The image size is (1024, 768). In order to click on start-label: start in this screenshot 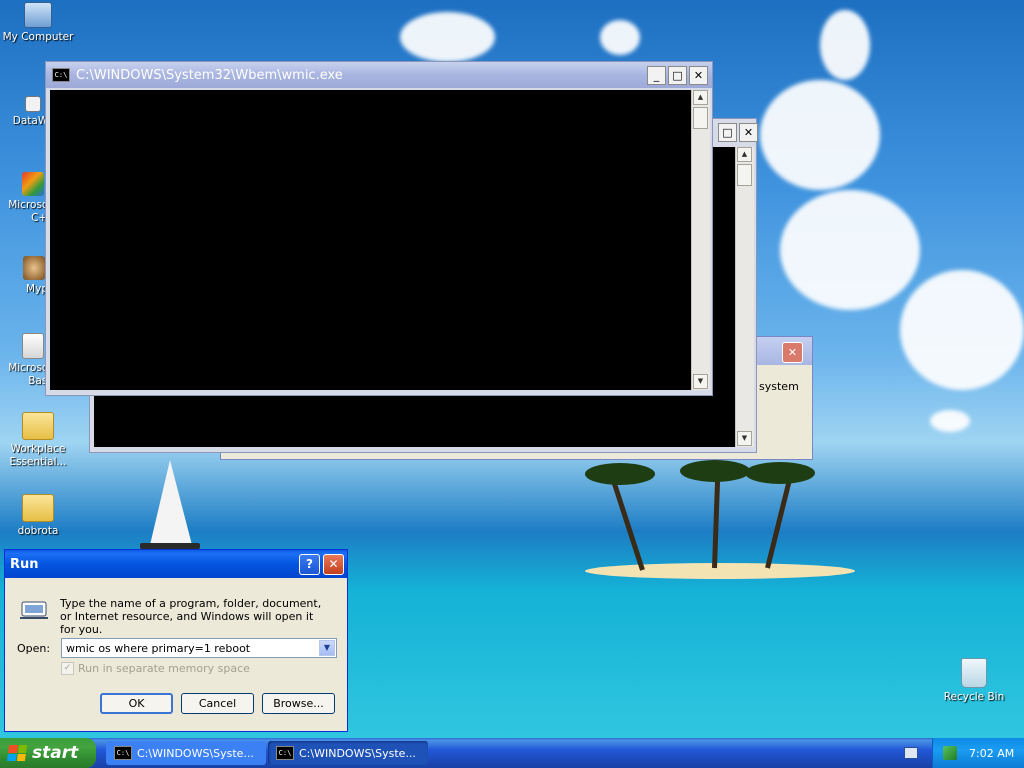, I will do `click(55, 753)`.